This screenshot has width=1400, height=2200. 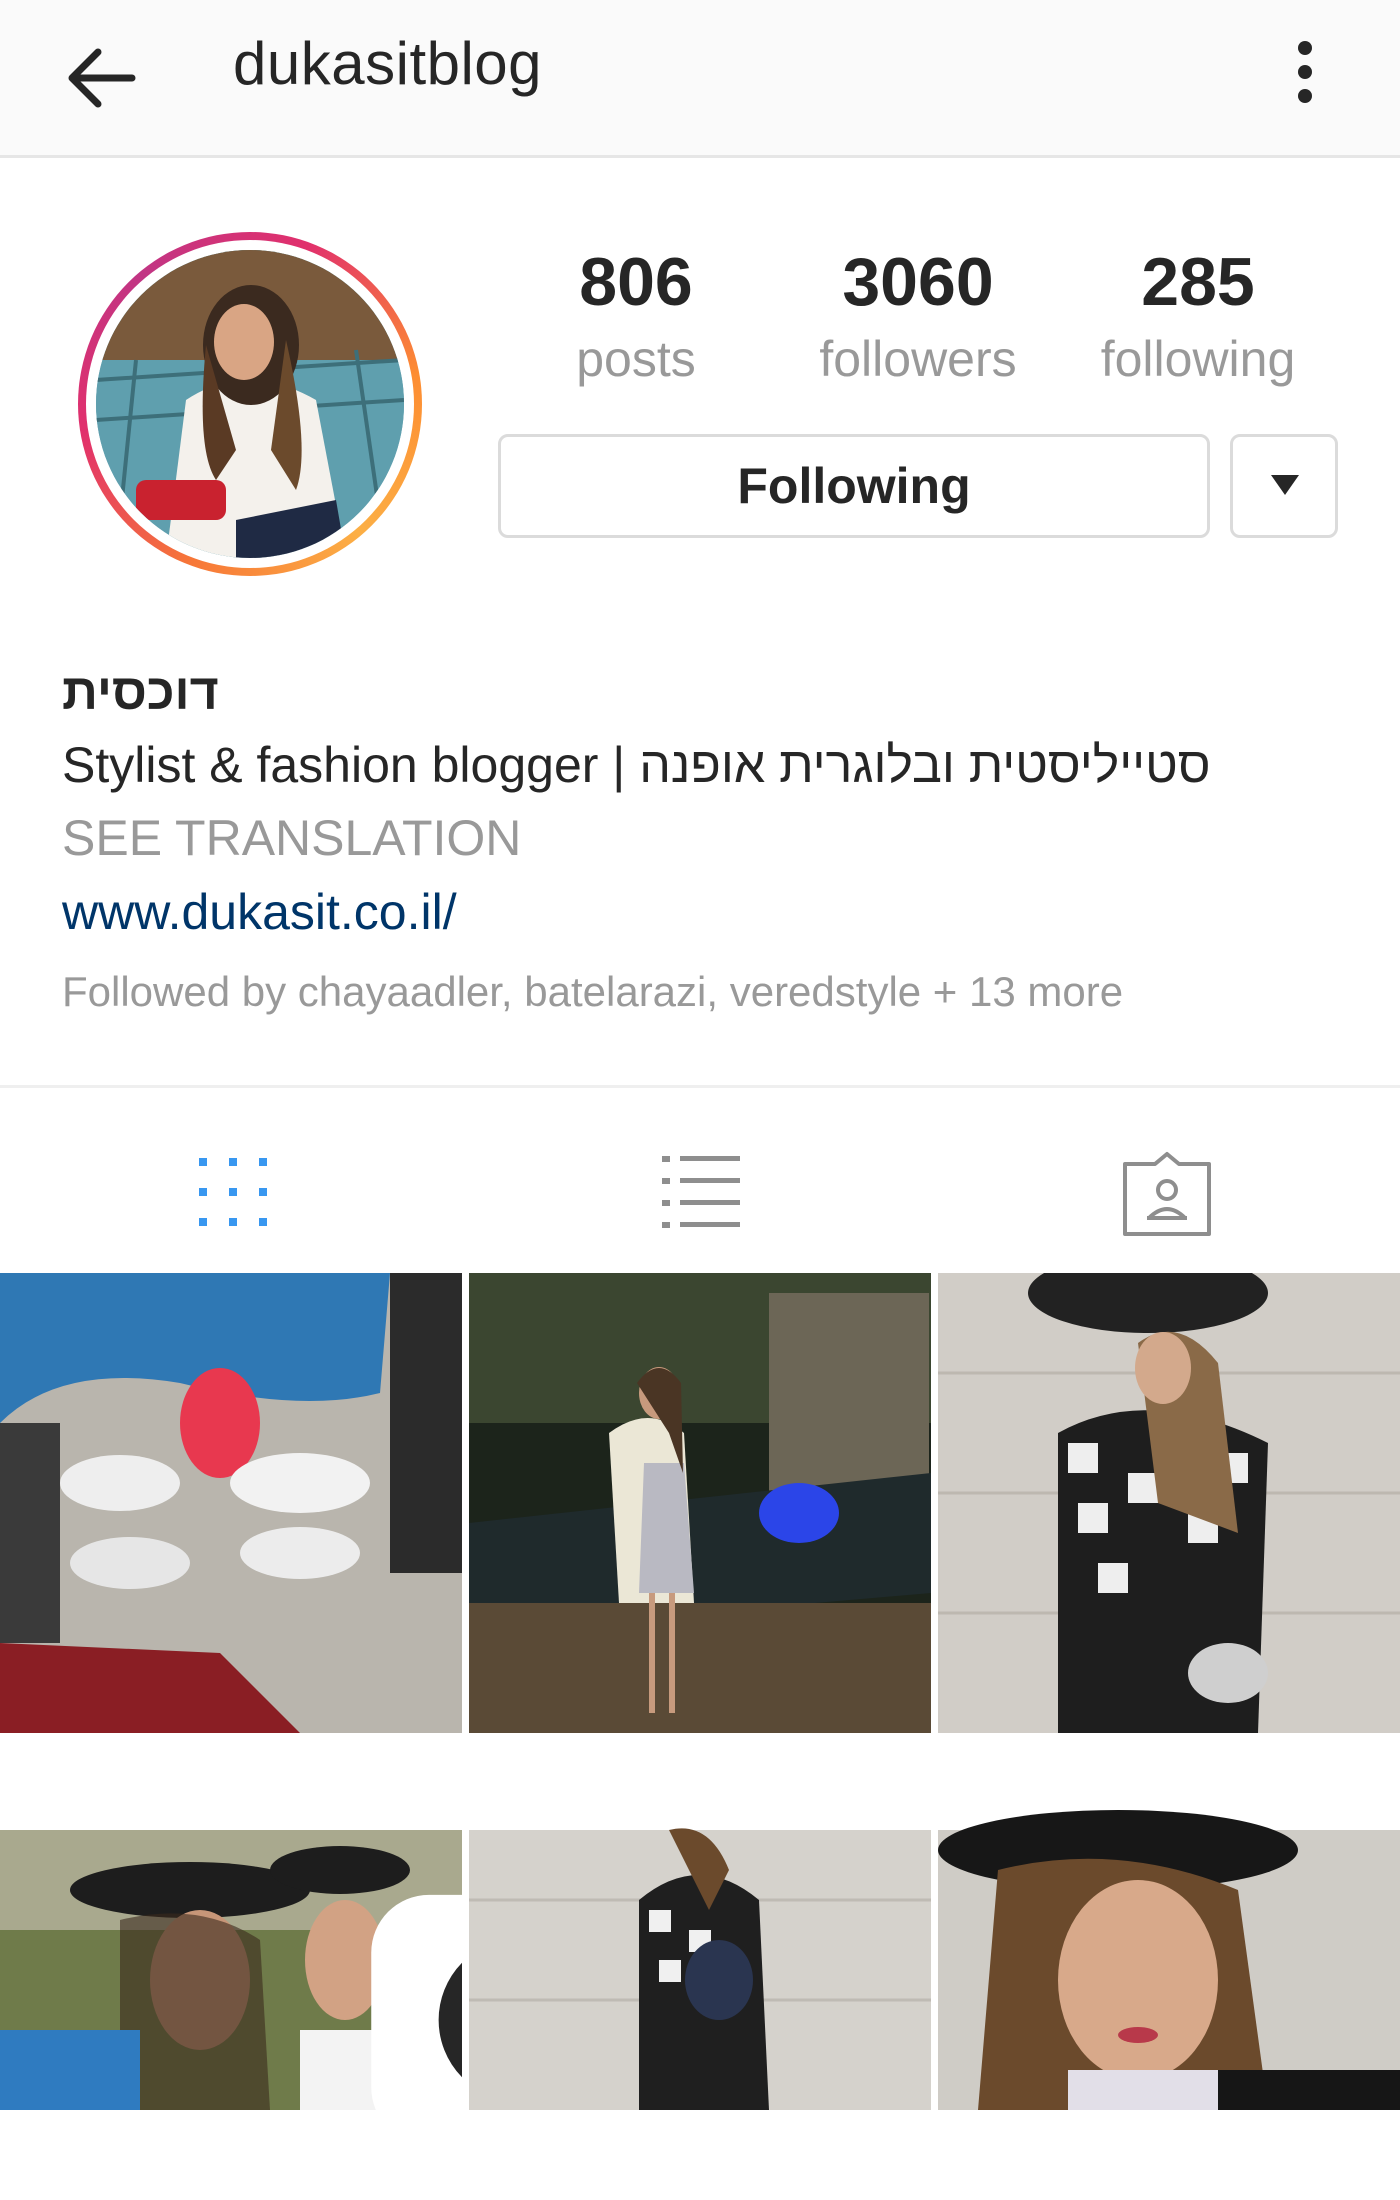 I want to click on tagged-photos-icon, so click(x=1167, y=1194).